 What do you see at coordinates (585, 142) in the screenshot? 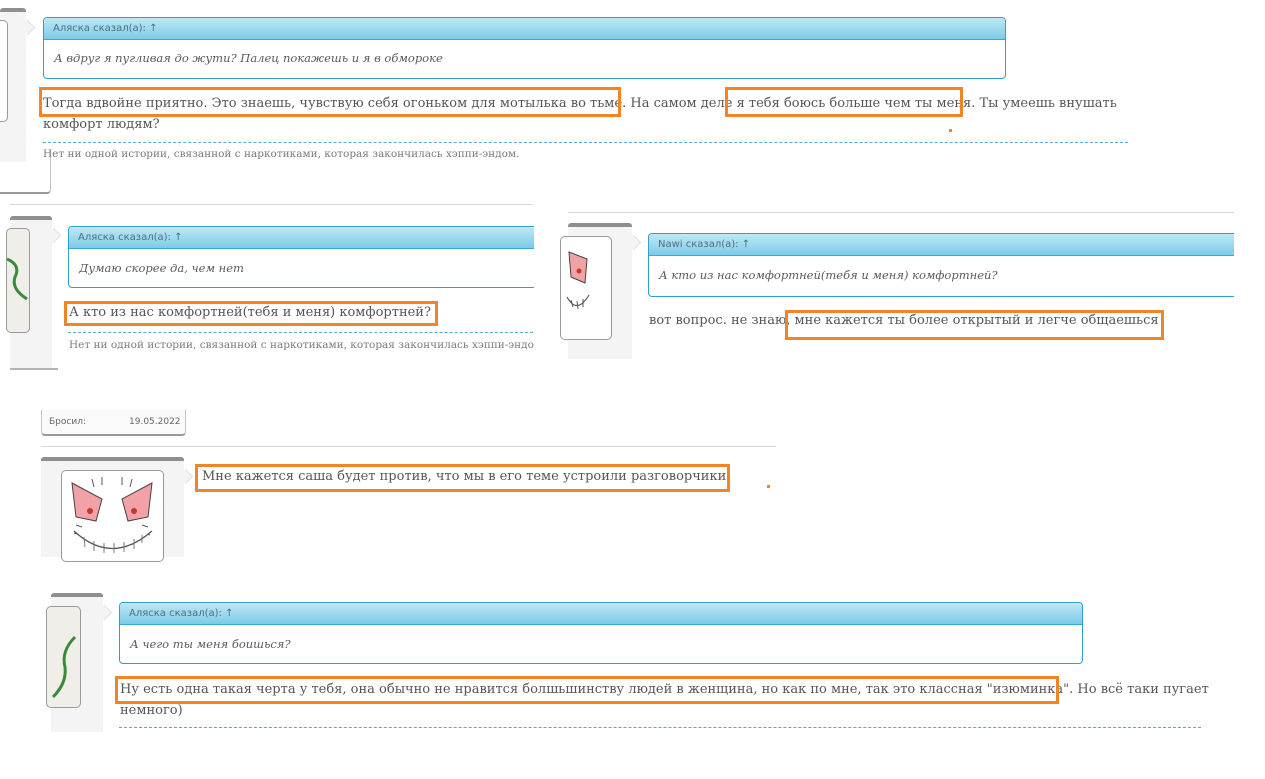
I see `post1-signature-divider` at bounding box center [585, 142].